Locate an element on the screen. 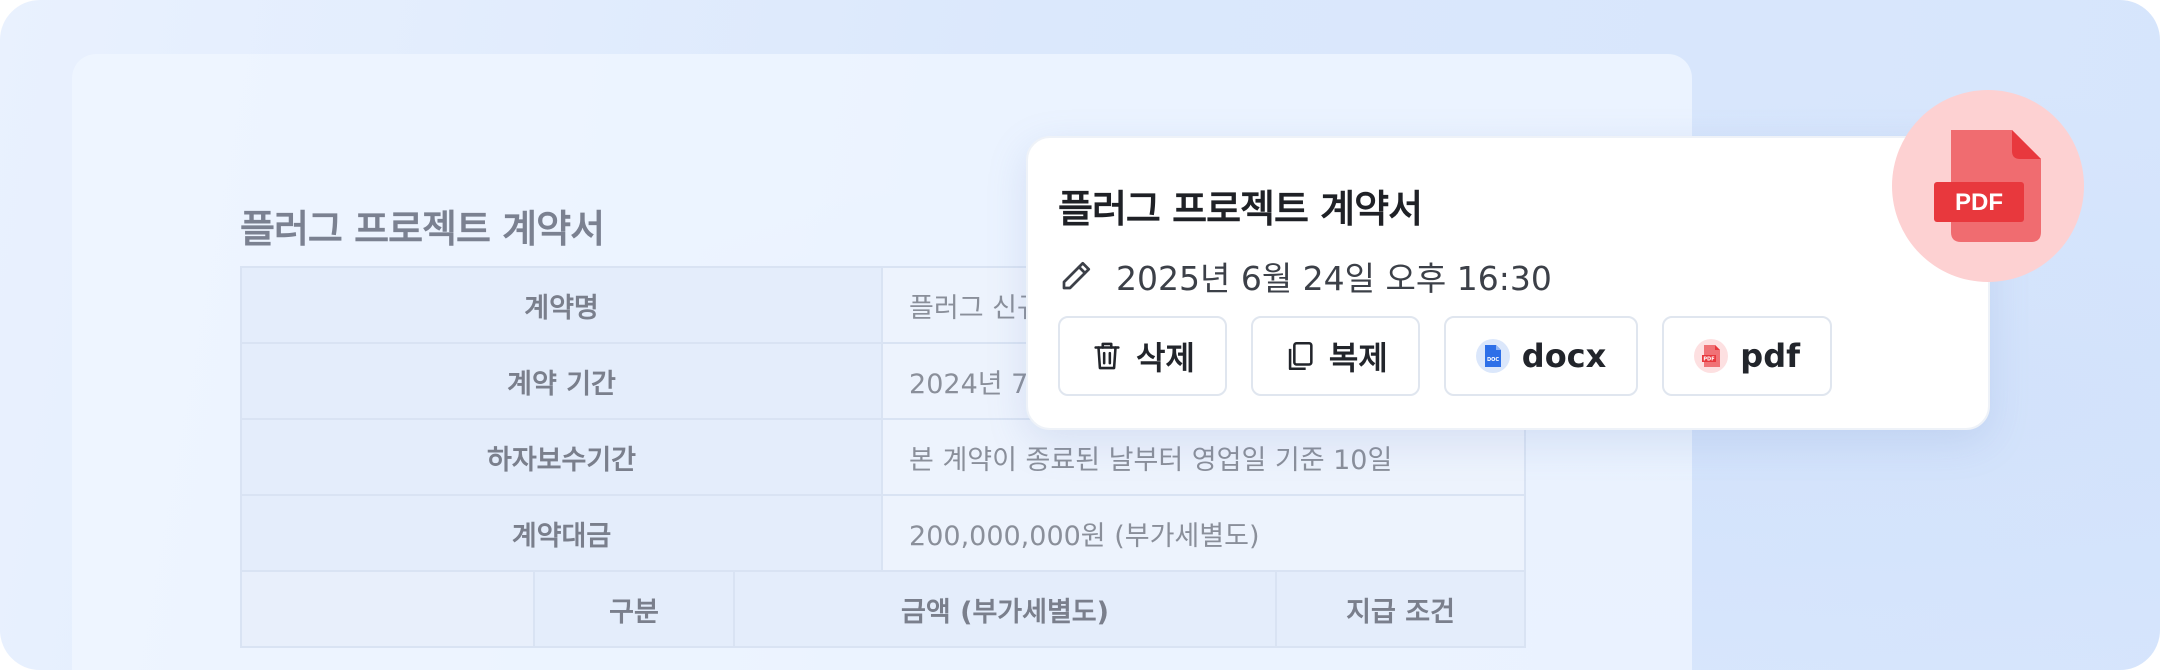 Image resolution: width=2160 pixels, height=670 pixels. copy-icon is located at coordinates (1300, 356).